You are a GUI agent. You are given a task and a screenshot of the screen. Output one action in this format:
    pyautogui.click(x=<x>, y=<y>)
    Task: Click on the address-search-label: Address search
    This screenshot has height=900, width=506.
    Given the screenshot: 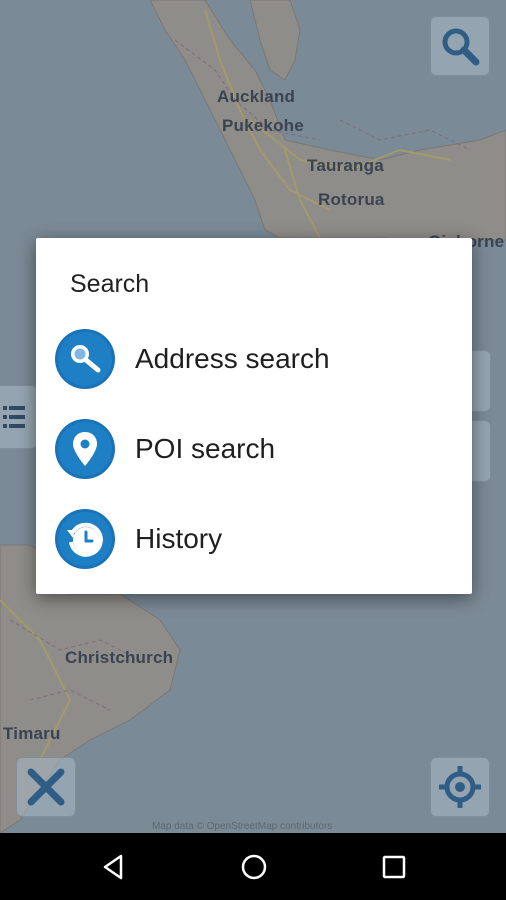 What is the action you would take?
    pyautogui.click(x=232, y=358)
    